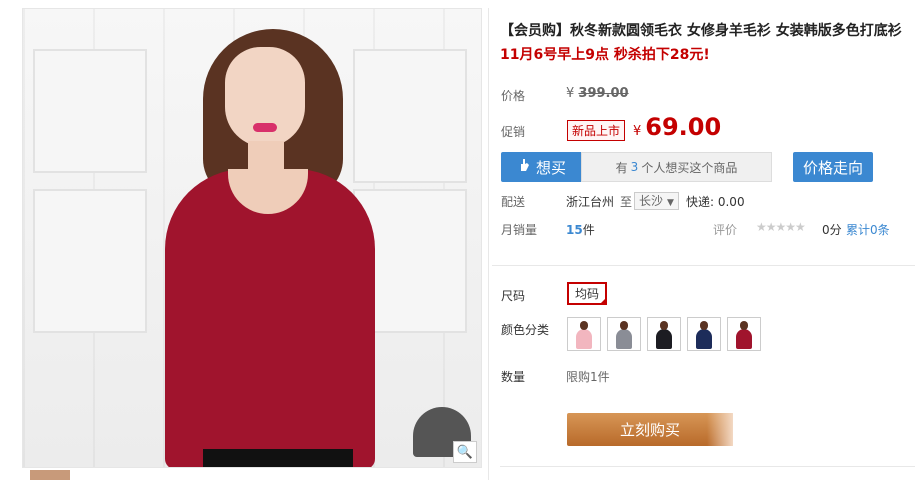 Image resolution: width=915 pixels, height=480 pixels. Describe the element at coordinates (588, 377) in the screenshot. I see `purchase-limit: 限购1件` at that location.